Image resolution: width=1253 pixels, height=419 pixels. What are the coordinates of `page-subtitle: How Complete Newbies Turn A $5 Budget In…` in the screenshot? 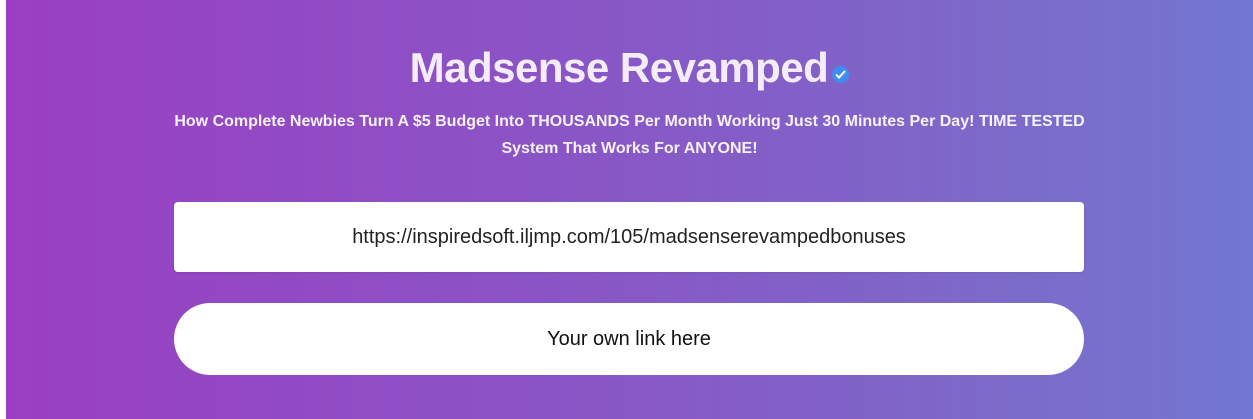 It's located at (629, 135).